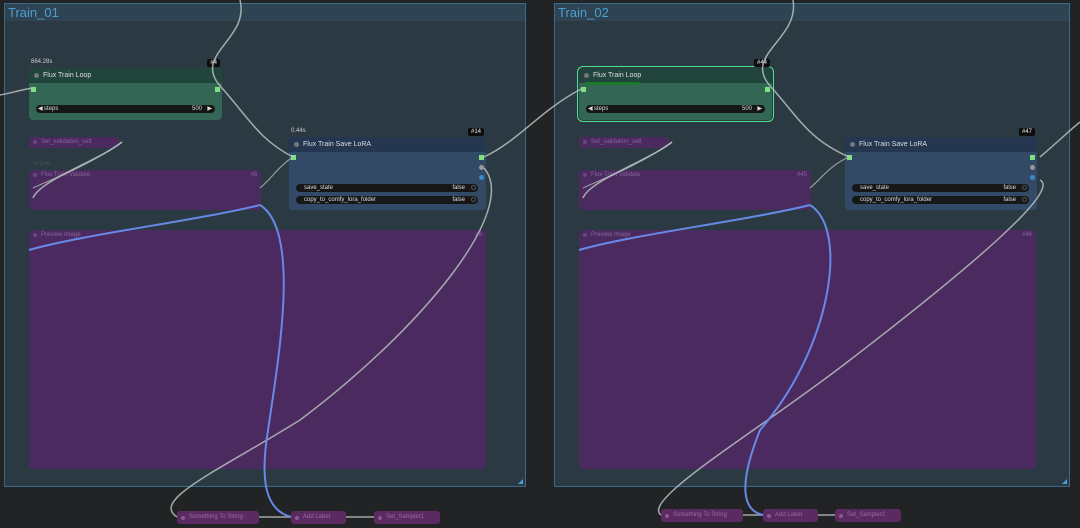  Describe the element at coordinates (695, 190) in the screenshot. I see `node-flux-train-validate: Flux Train Validate #45` at that location.